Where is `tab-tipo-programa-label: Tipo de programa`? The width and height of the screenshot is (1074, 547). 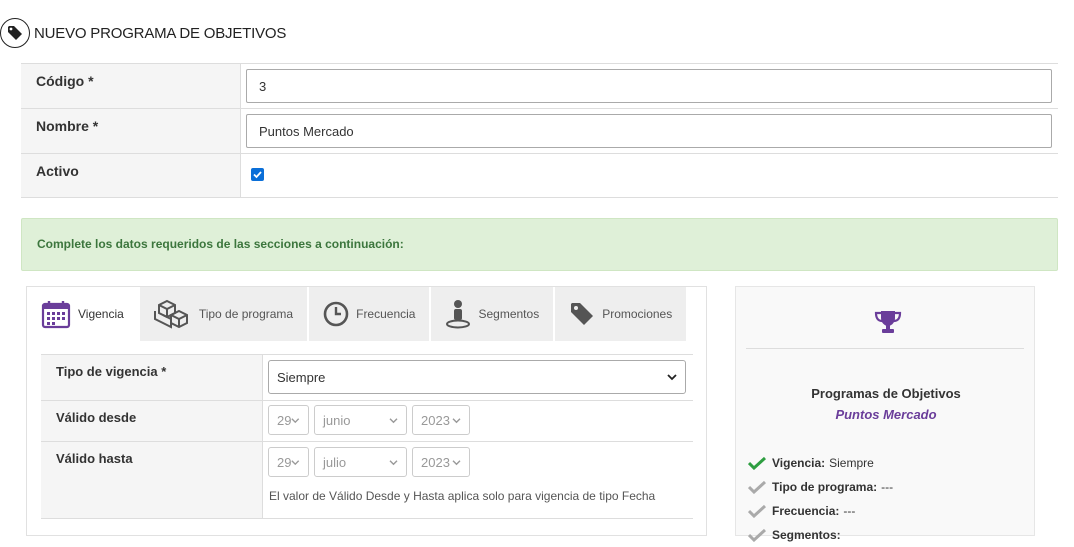 tab-tipo-programa-label: Tipo de programa is located at coordinates (246, 314).